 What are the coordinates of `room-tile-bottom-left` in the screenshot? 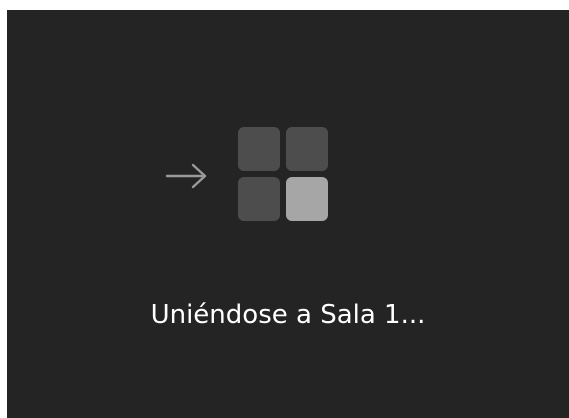 It's located at (259, 199).